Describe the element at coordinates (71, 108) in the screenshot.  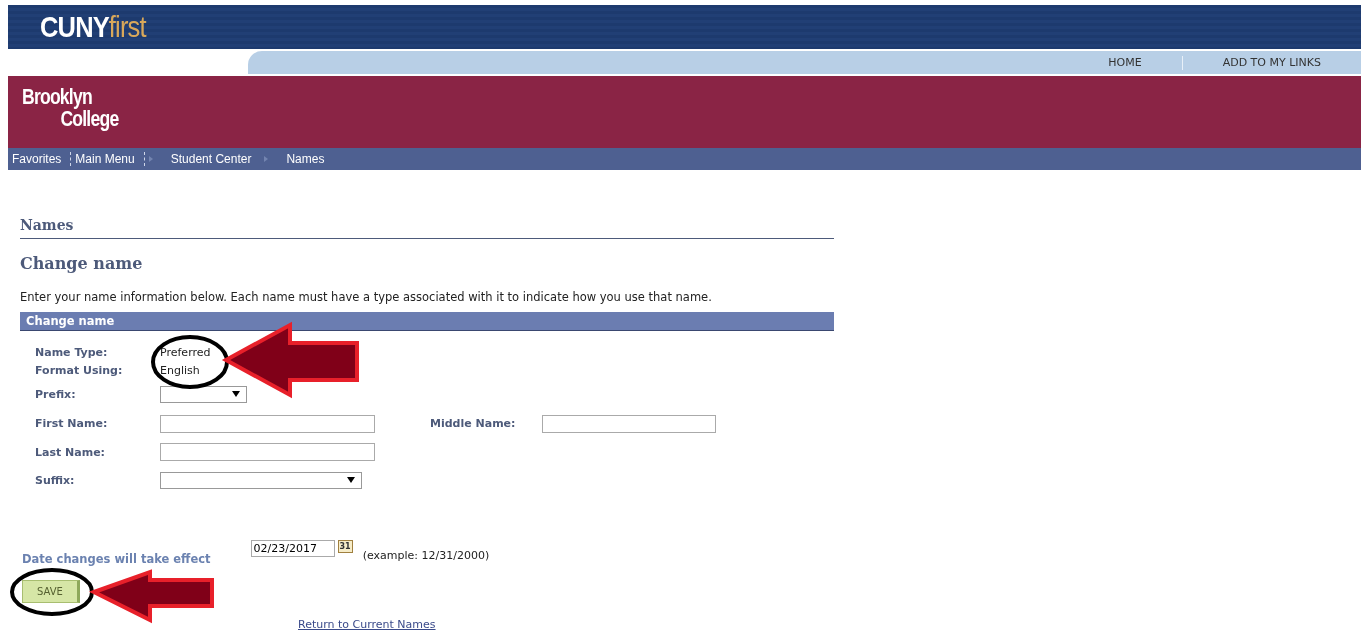
I see `college-logo: Brooklyn College` at that location.